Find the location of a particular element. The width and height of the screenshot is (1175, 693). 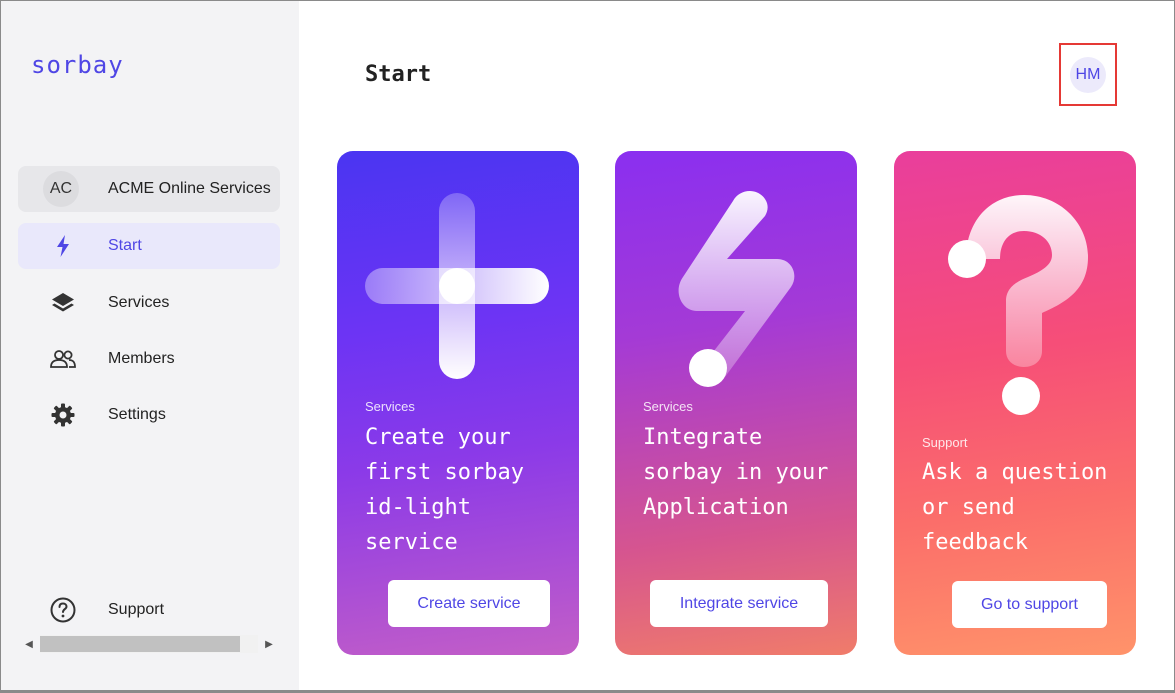

sidebar-item-label: Services is located at coordinates (139, 302).